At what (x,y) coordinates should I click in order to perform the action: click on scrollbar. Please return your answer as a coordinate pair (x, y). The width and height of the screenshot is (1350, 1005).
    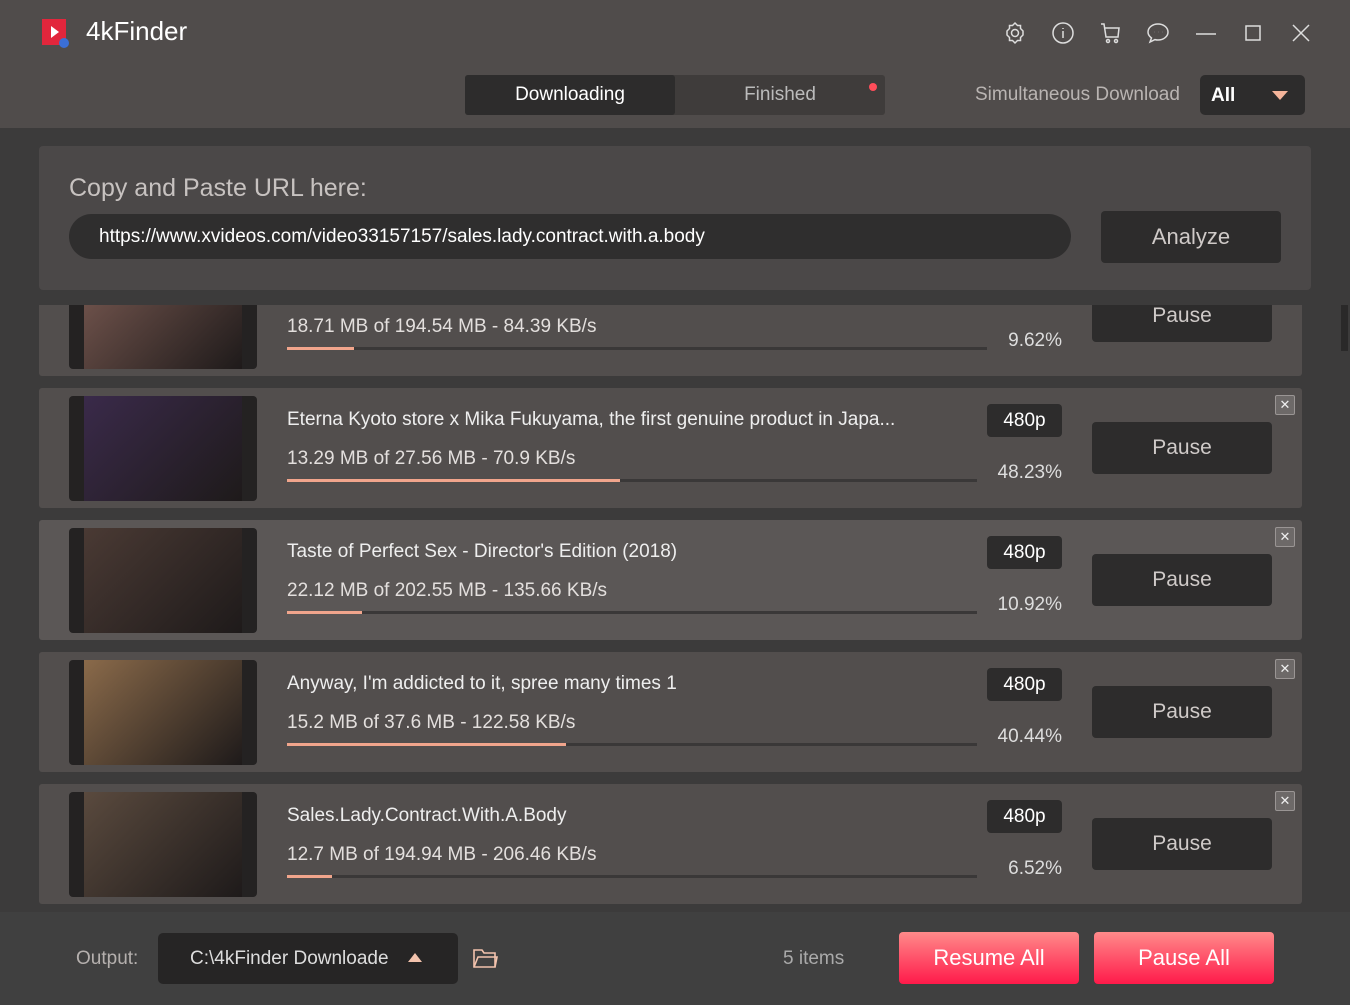
    Looking at the image, I should click on (1344, 608).